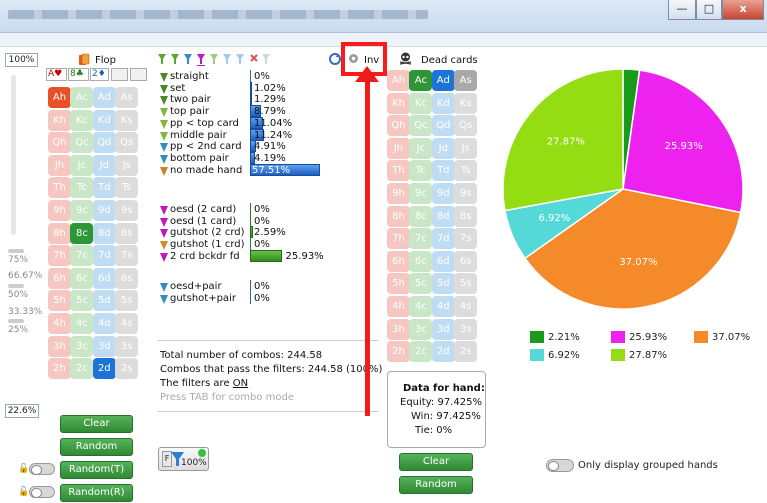 This screenshot has height=503, width=767. What do you see at coordinates (127, 233) in the screenshot?
I see `board-card-8s: 8s` at bounding box center [127, 233].